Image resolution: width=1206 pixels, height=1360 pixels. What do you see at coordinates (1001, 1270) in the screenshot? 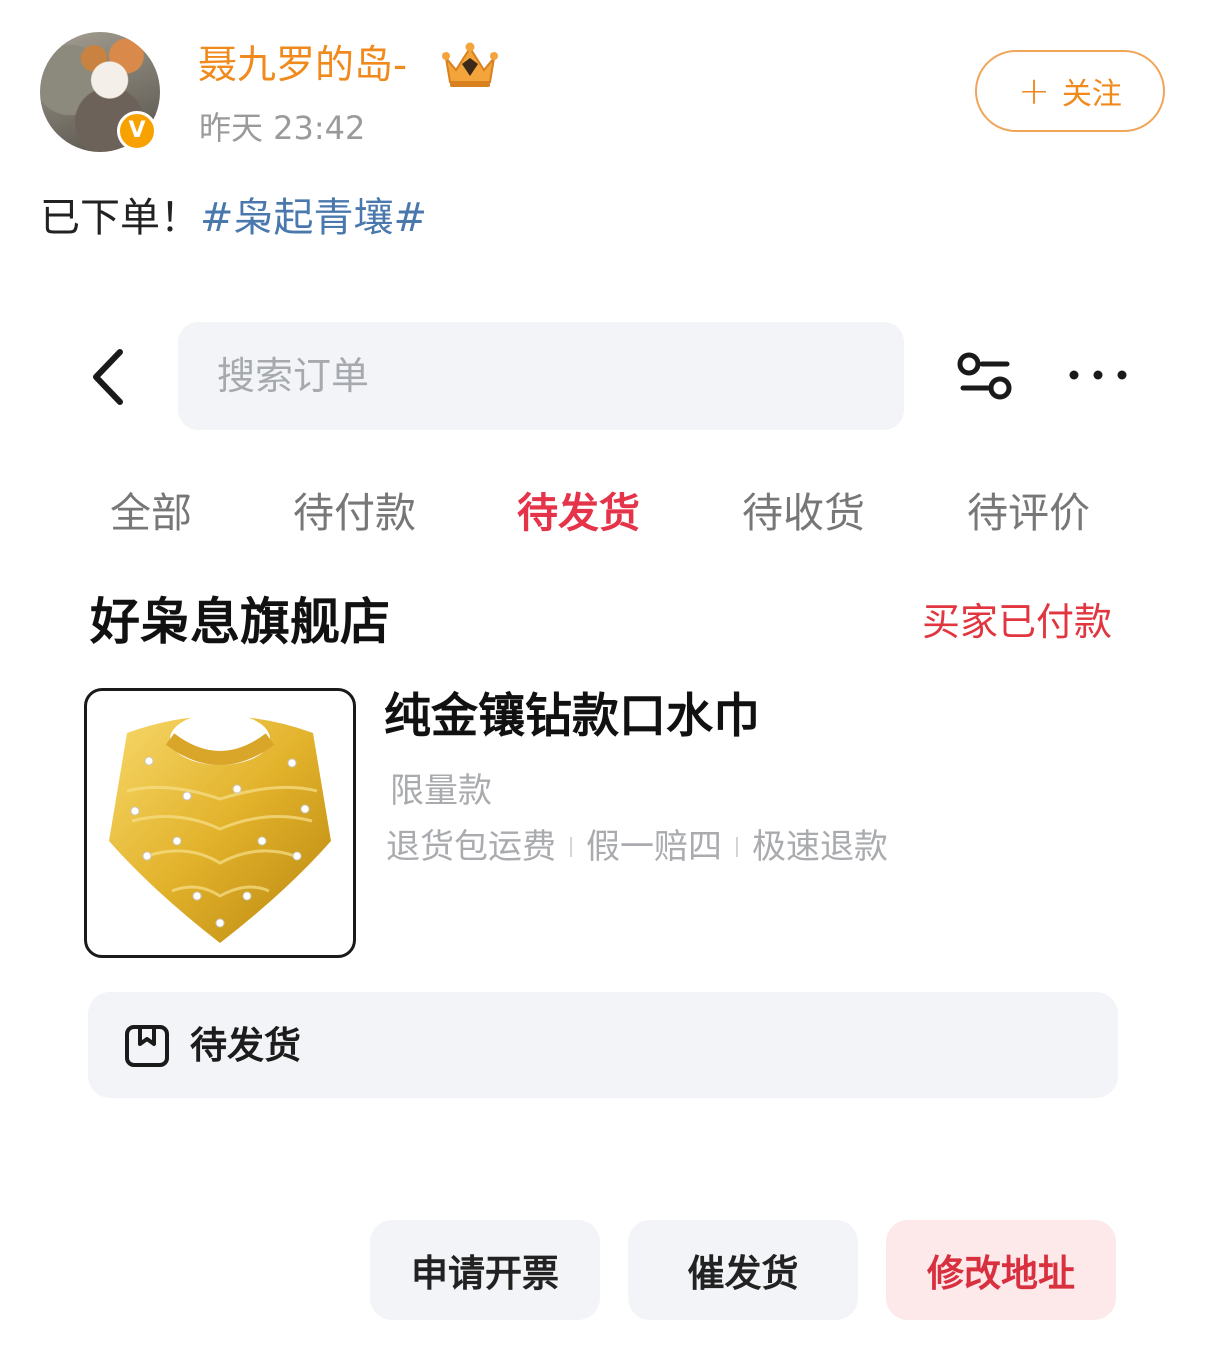
I see `modify-address-button: 修改地址` at bounding box center [1001, 1270].